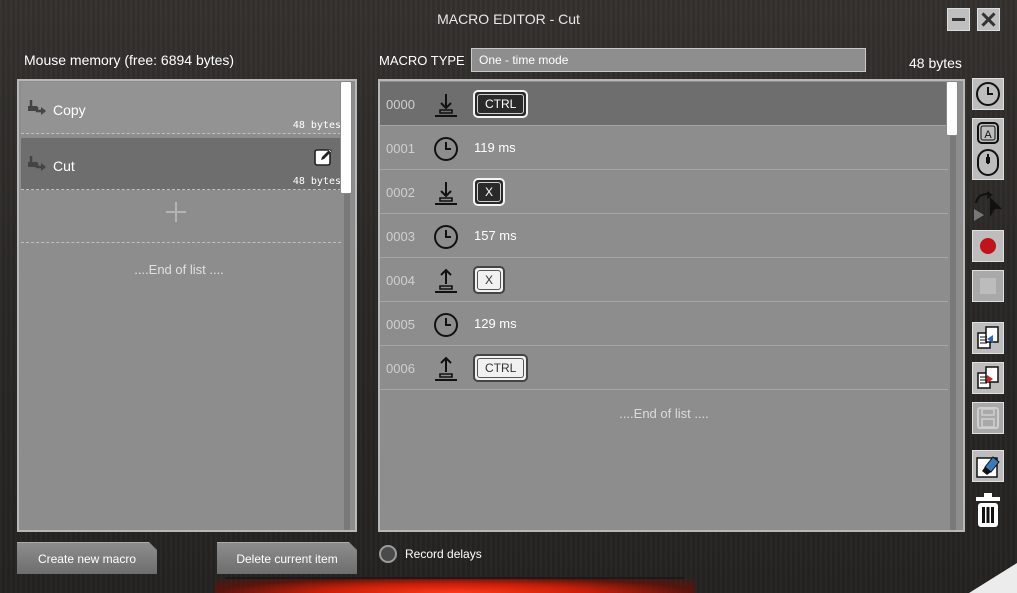 This screenshot has width=1017, height=593. I want to click on divider, so click(181, 242).